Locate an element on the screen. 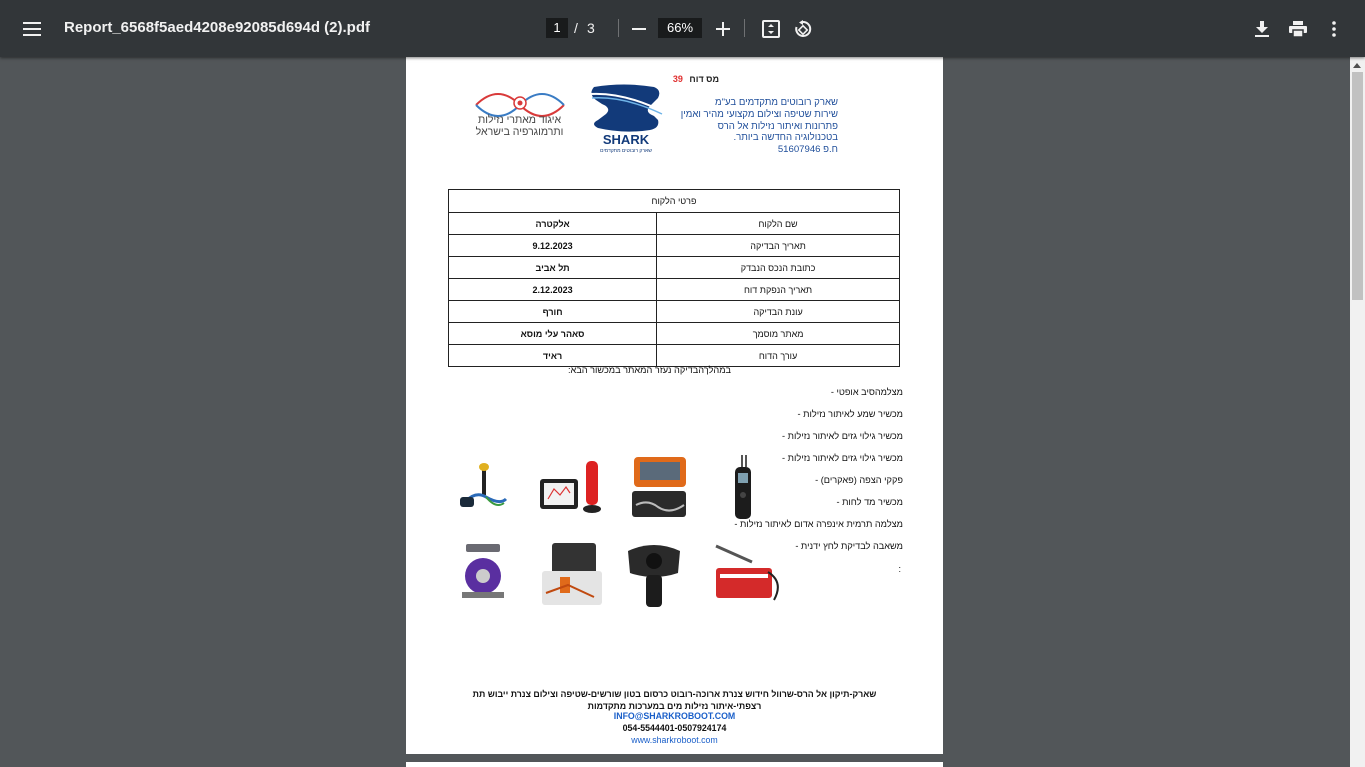  gas-leak-detector-kit-image is located at coordinates (659, 487).